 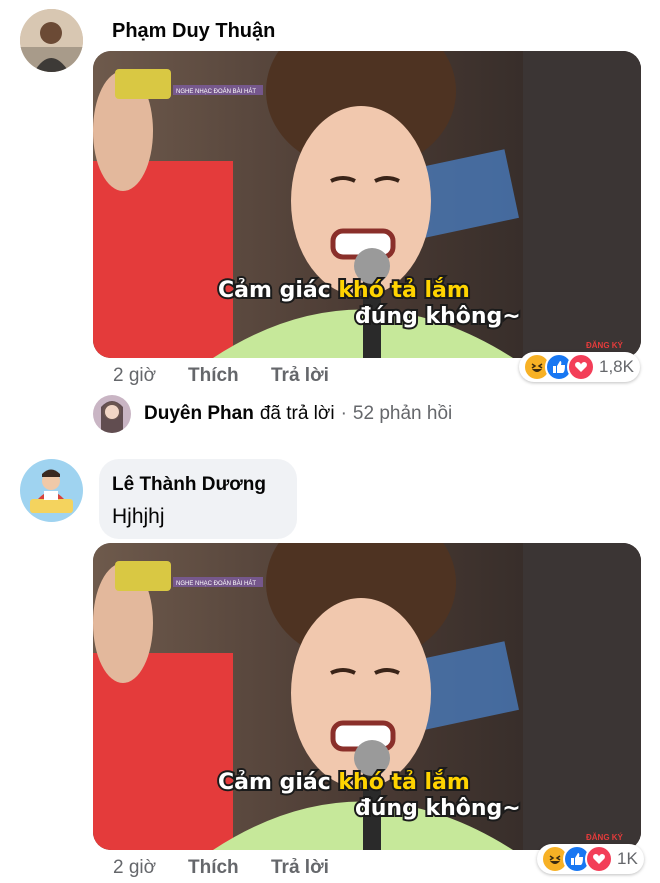 I want to click on comment-author: Lê Thành Dương, so click(x=189, y=485).